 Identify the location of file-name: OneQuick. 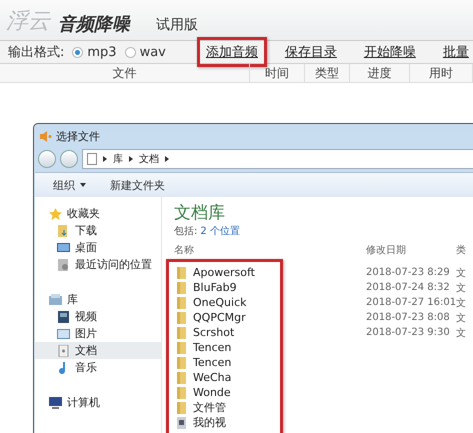
(211, 302).